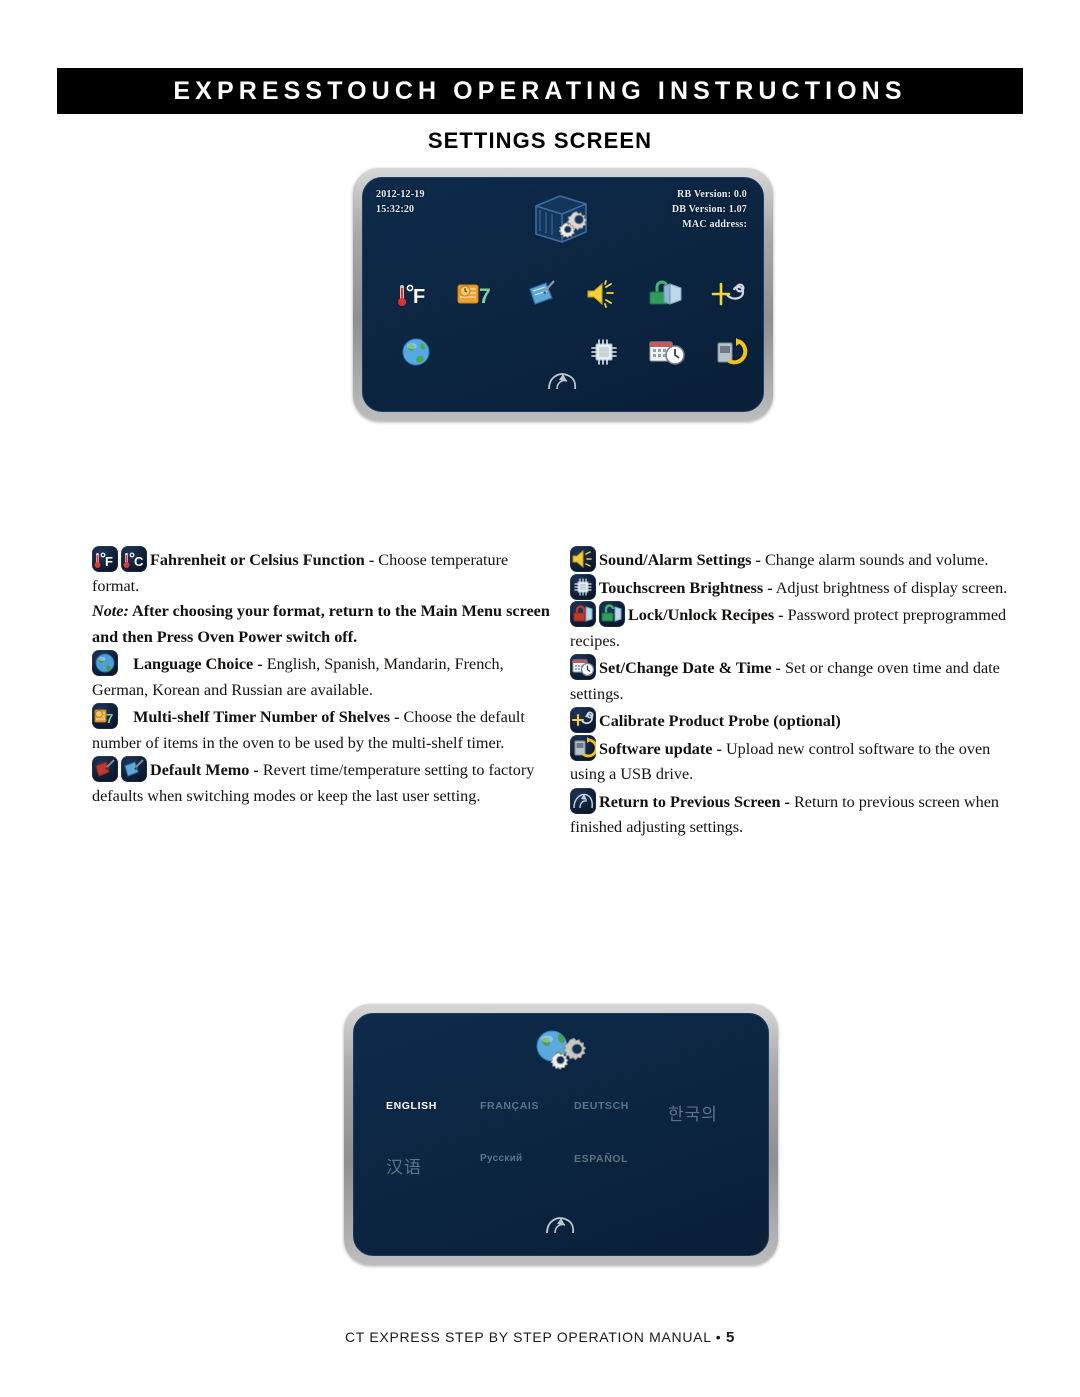 This screenshot has width=1080, height=1397. What do you see at coordinates (583, 667) in the screenshot?
I see `date-time-icon` at bounding box center [583, 667].